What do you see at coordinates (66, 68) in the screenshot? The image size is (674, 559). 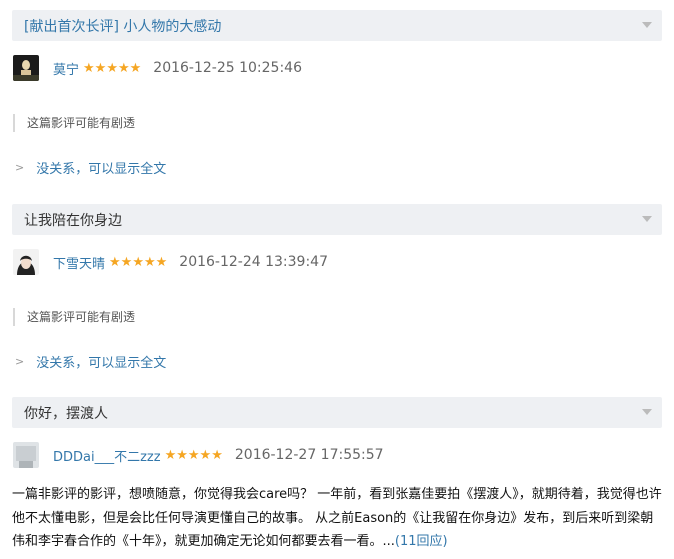 I see `author-link: 莫宁` at bounding box center [66, 68].